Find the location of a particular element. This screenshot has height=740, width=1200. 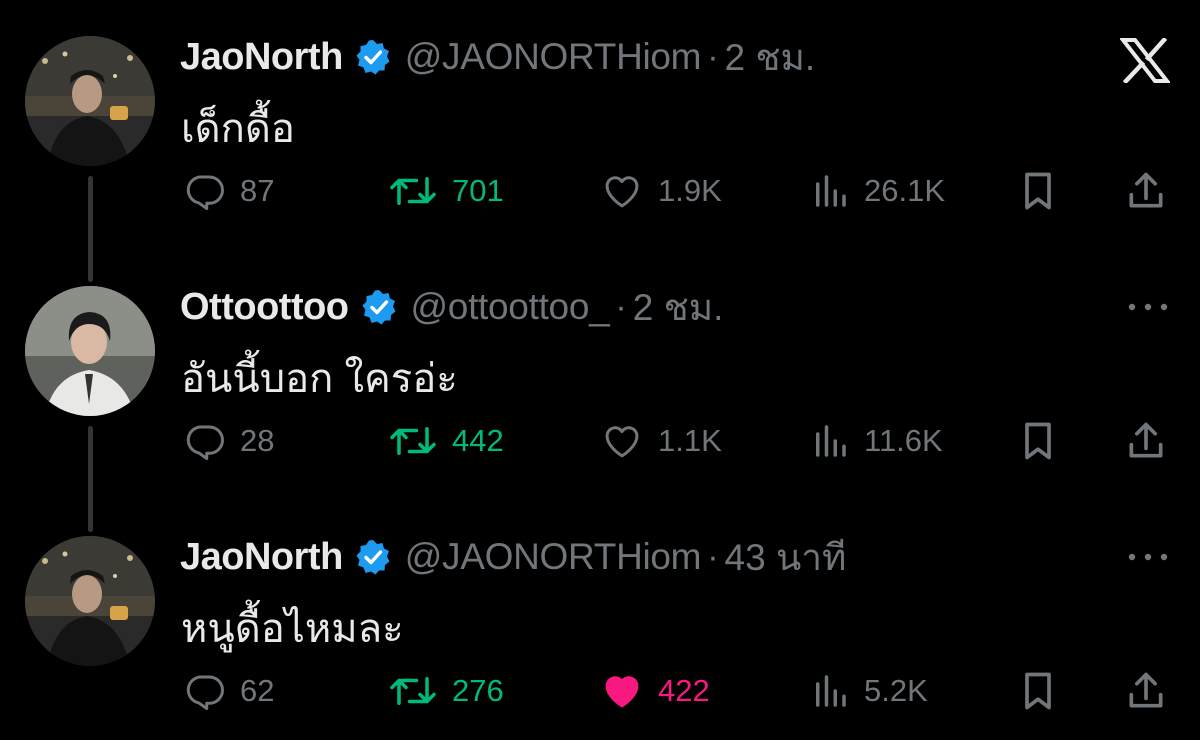

views-button: 5.2K is located at coordinates (869, 691).